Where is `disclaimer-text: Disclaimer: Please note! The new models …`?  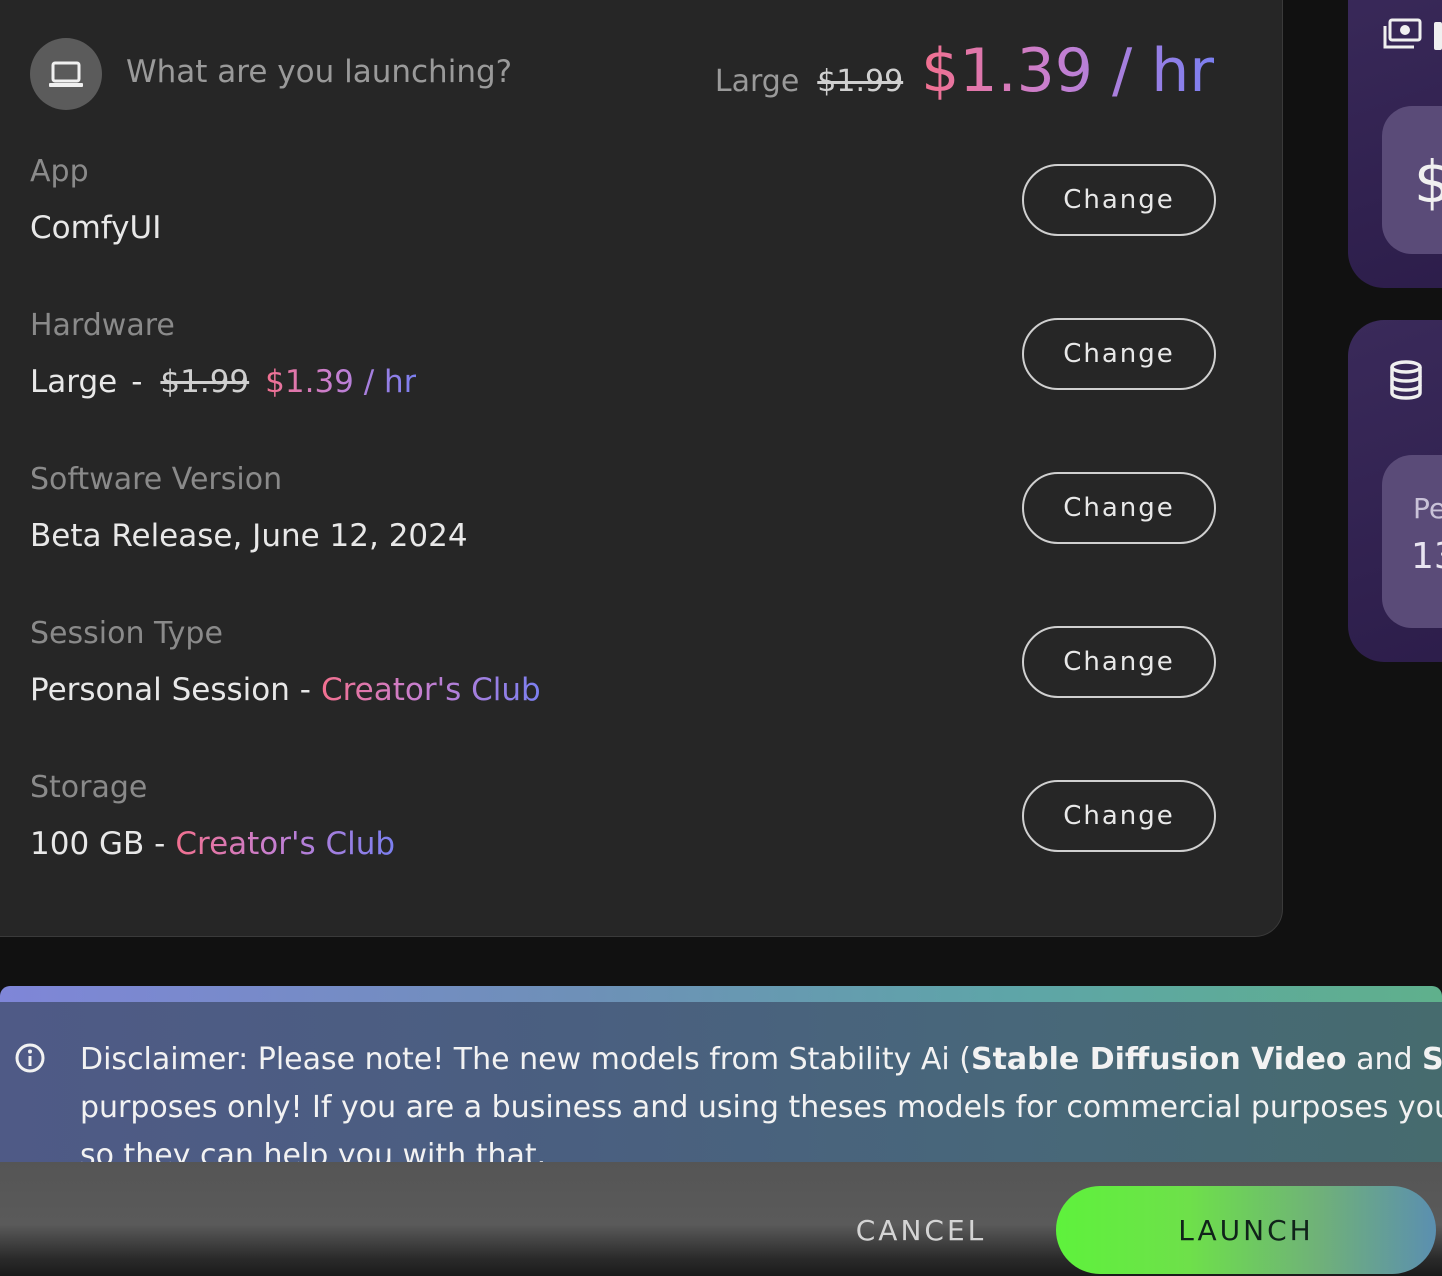 disclaimer-text: Disclaimer: Please note! The new models … is located at coordinates (761, 1099).